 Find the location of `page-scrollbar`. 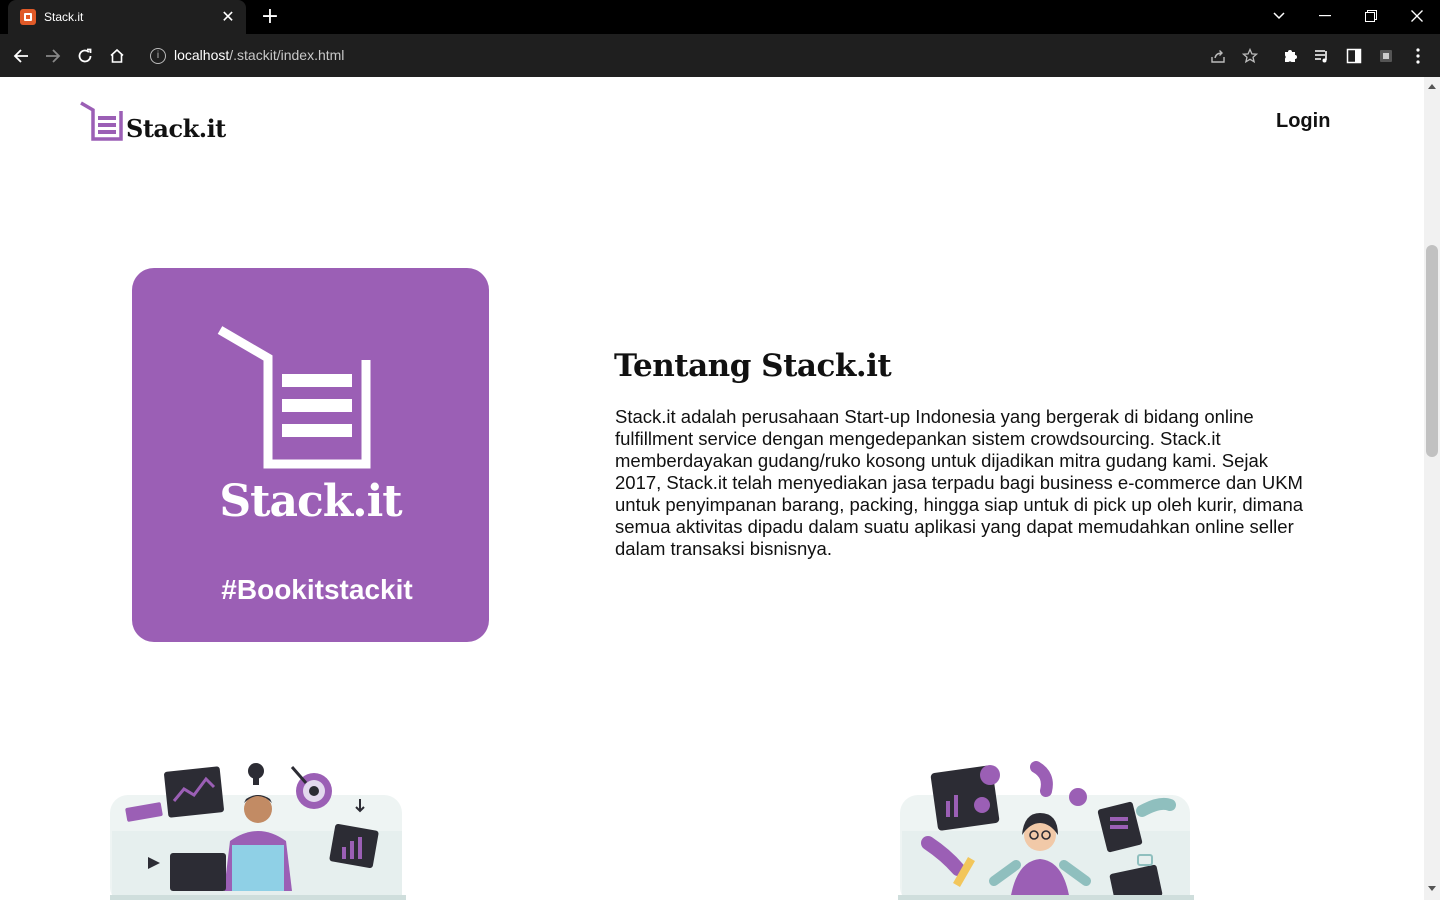

page-scrollbar is located at coordinates (1432, 488).